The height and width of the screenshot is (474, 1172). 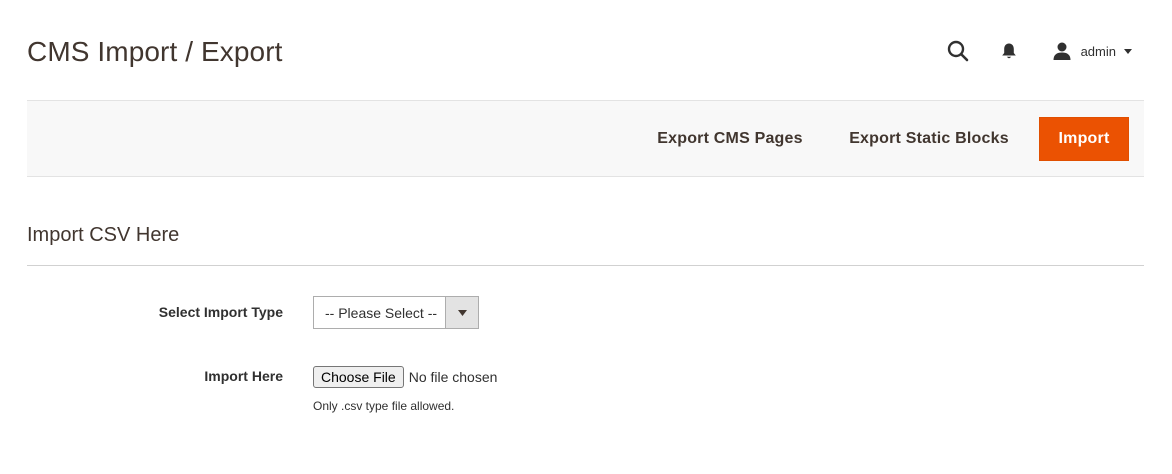 I want to click on bell-icon, so click(x=1008, y=51).